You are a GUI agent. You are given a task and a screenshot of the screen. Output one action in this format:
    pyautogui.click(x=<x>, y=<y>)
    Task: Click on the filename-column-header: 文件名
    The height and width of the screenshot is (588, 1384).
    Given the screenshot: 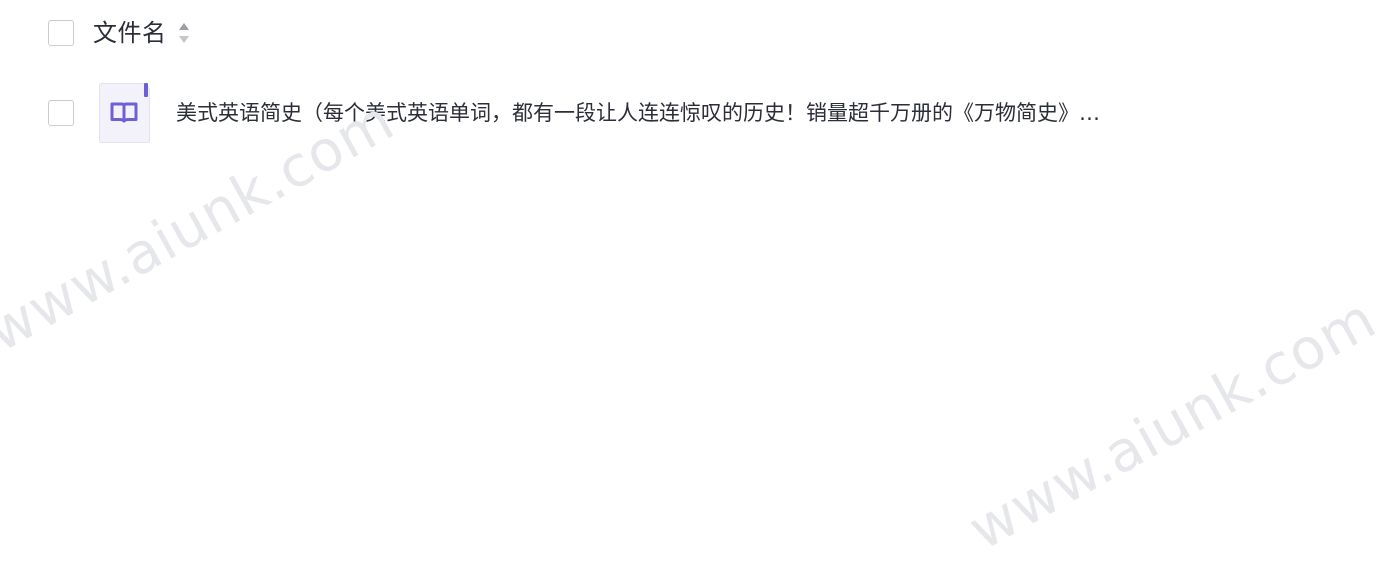 What is the action you would take?
    pyautogui.click(x=130, y=33)
    